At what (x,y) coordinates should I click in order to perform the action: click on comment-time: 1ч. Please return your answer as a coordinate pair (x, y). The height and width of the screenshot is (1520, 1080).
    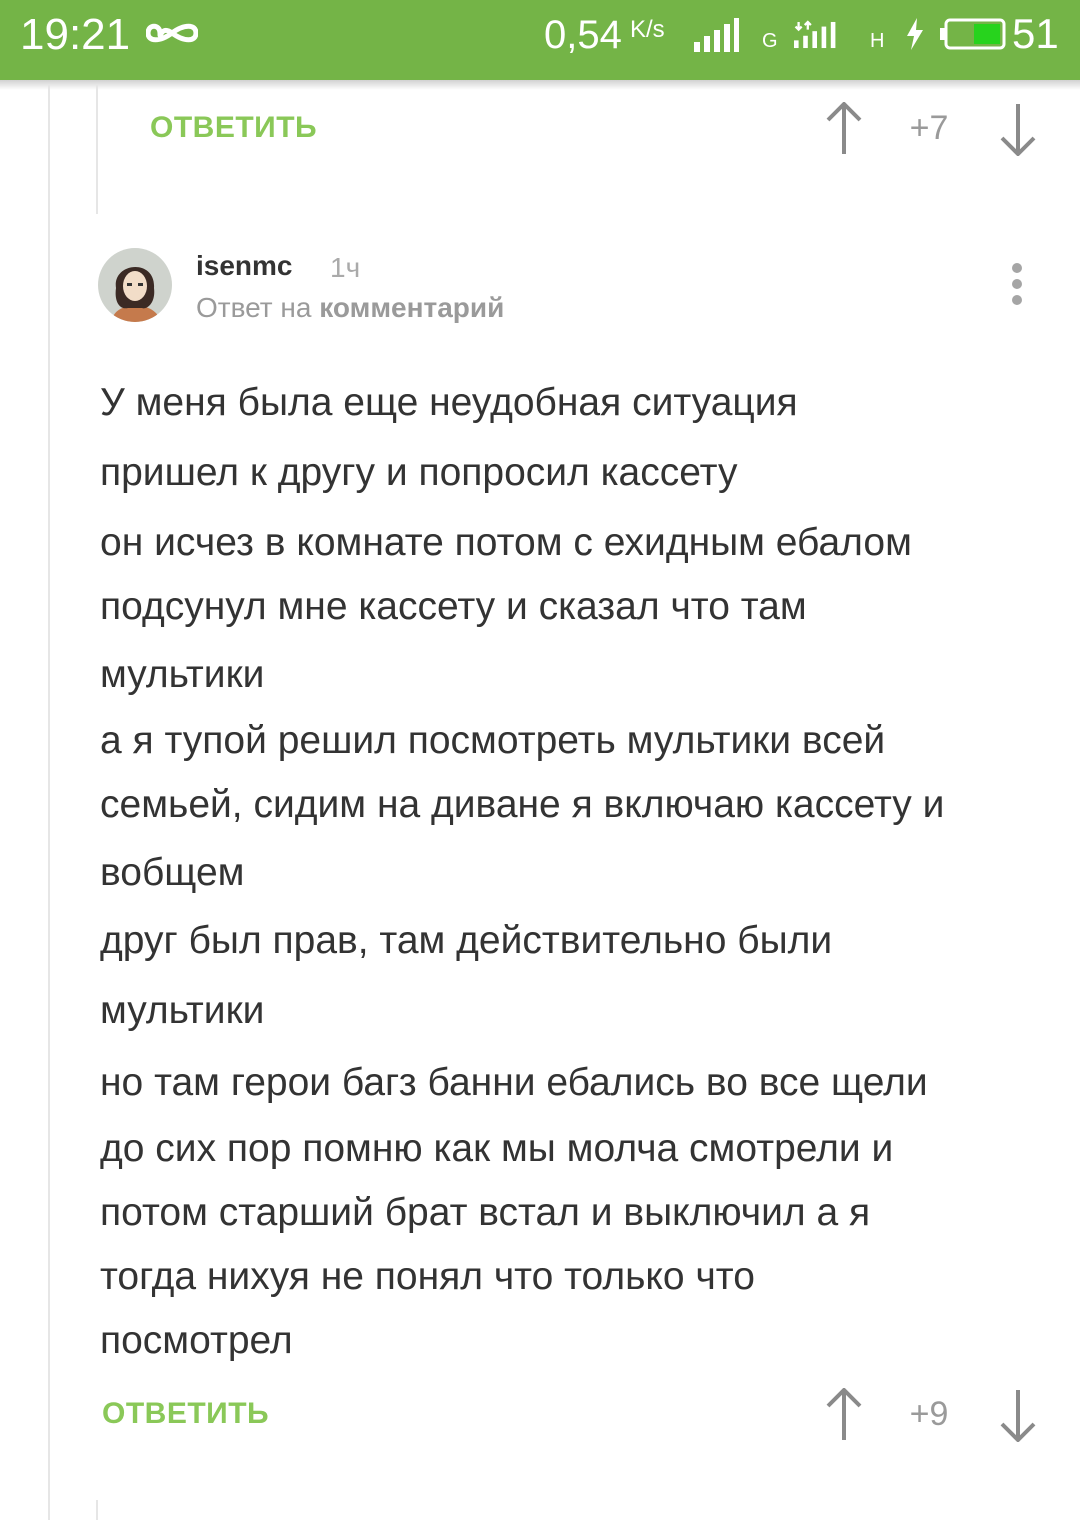
    Looking at the image, I should click on (345, 267).